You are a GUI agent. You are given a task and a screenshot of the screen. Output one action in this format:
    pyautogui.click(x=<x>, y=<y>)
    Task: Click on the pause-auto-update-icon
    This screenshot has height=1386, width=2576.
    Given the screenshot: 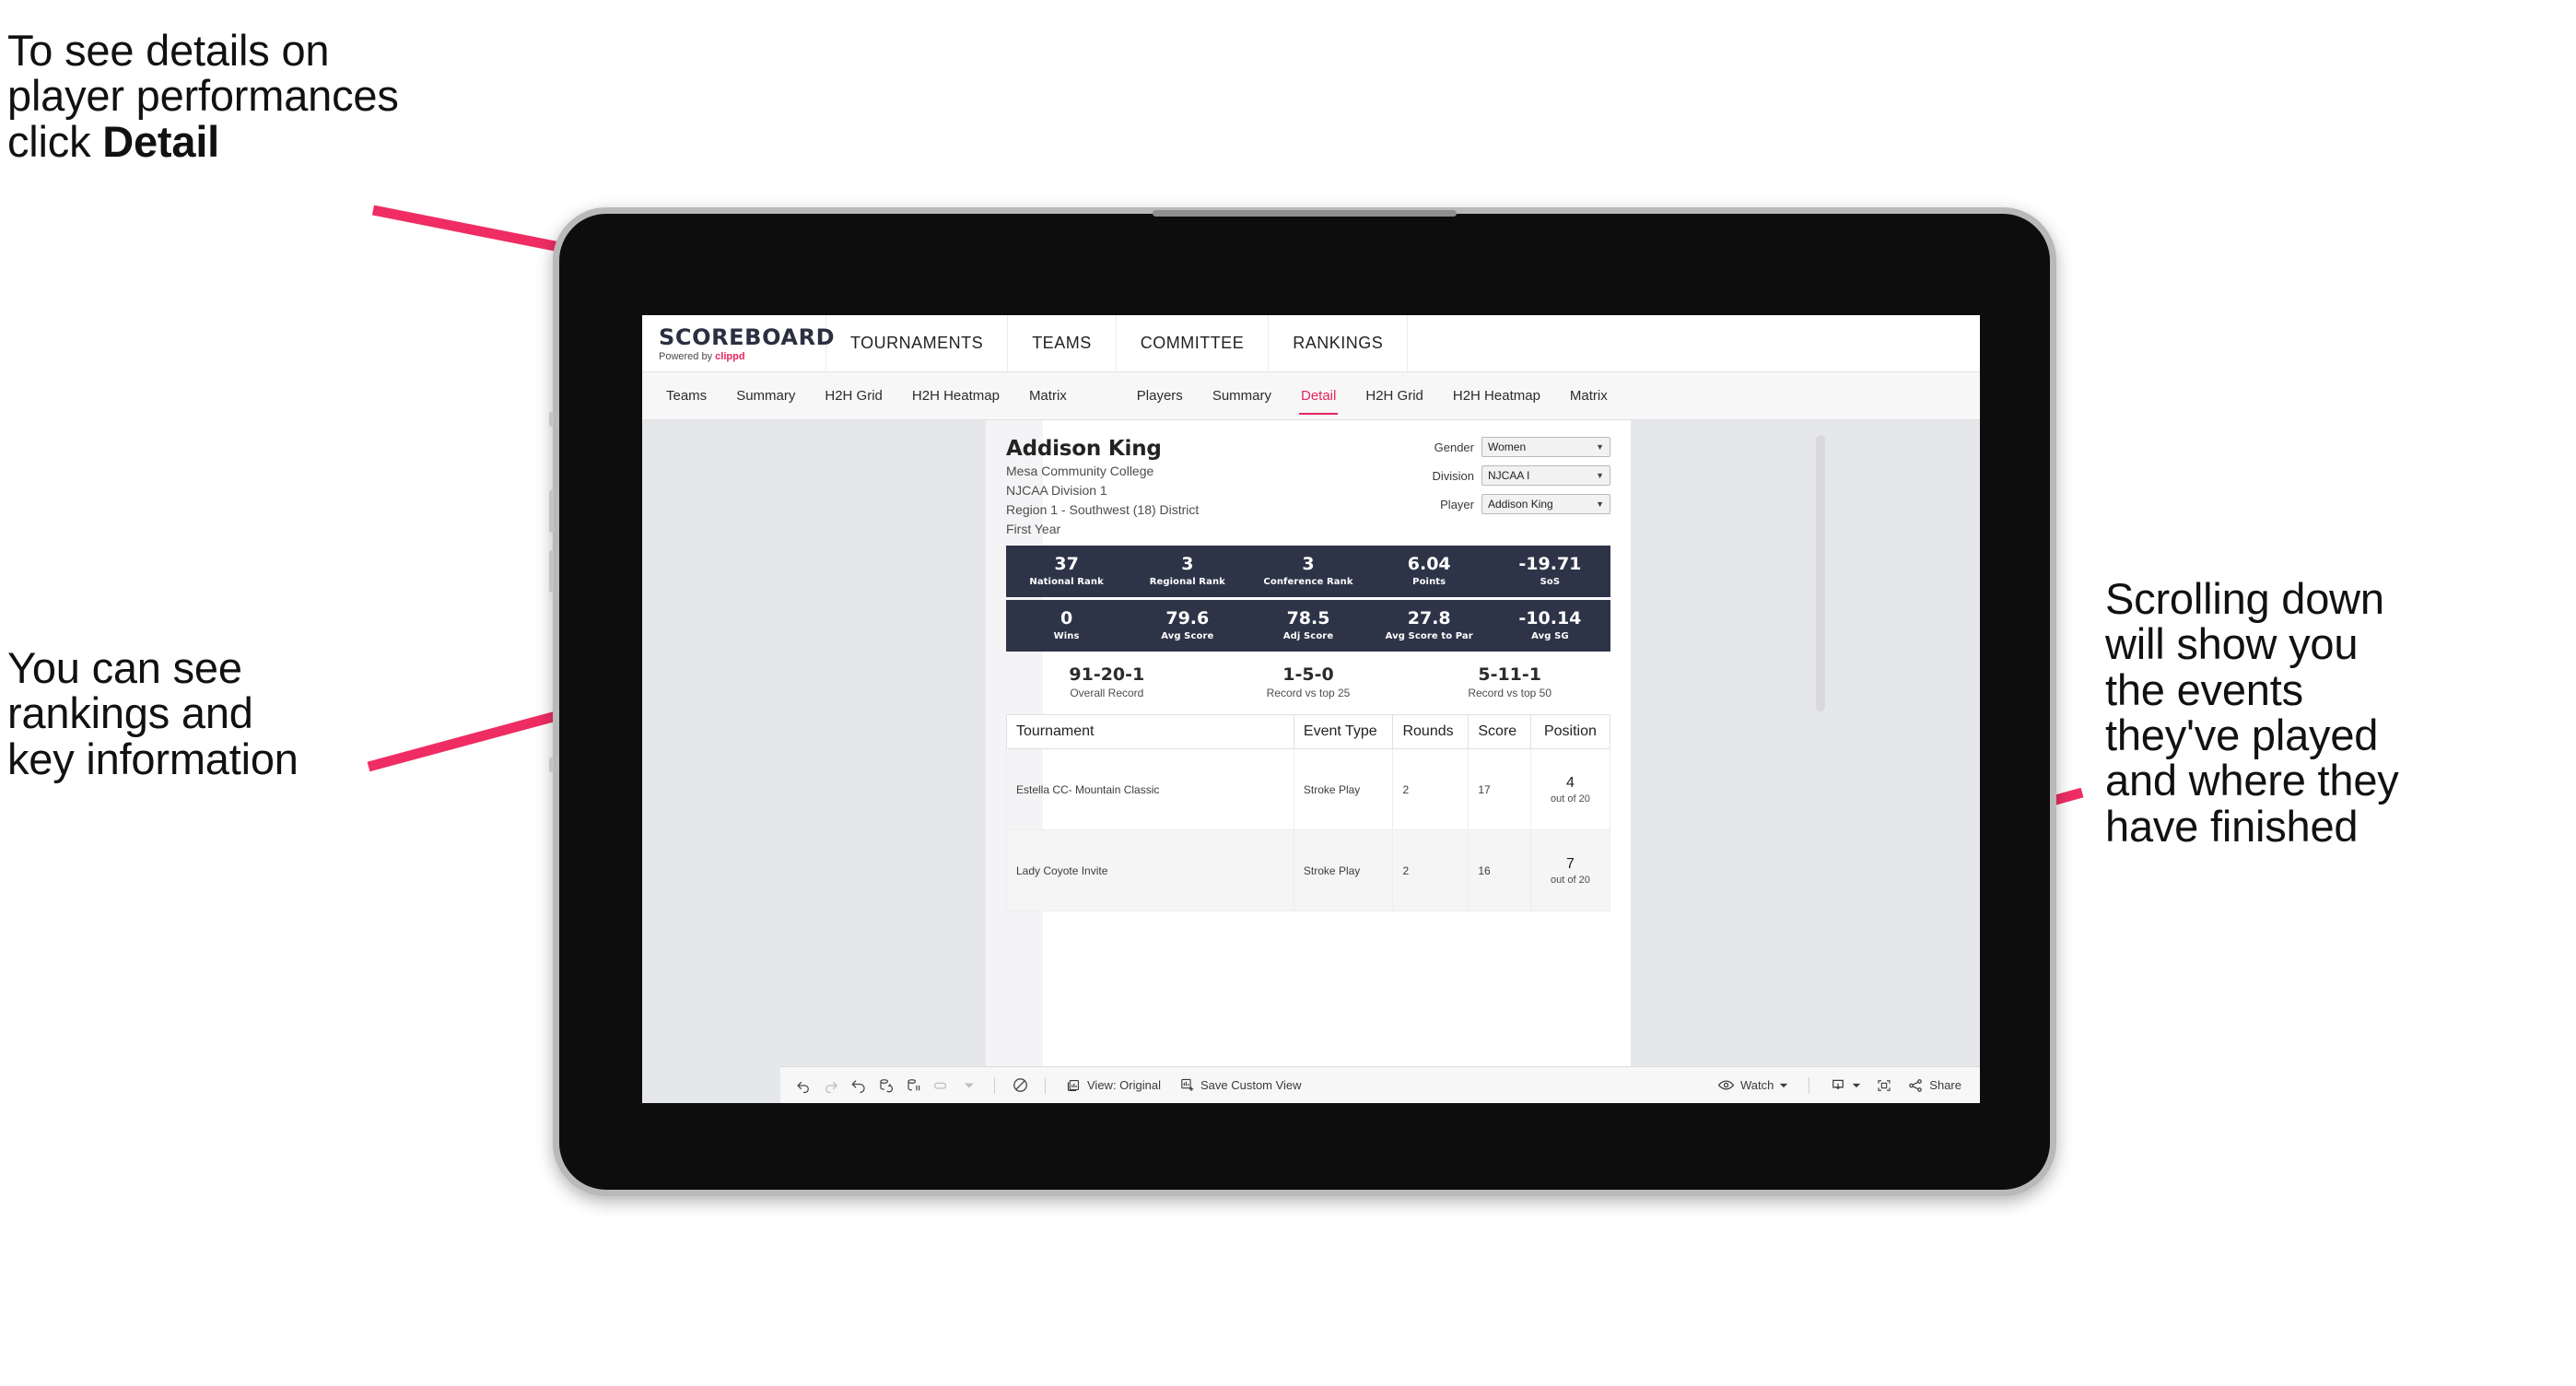 What is the action you would take?
    pyautogui.click(x=941, y=1085)
    